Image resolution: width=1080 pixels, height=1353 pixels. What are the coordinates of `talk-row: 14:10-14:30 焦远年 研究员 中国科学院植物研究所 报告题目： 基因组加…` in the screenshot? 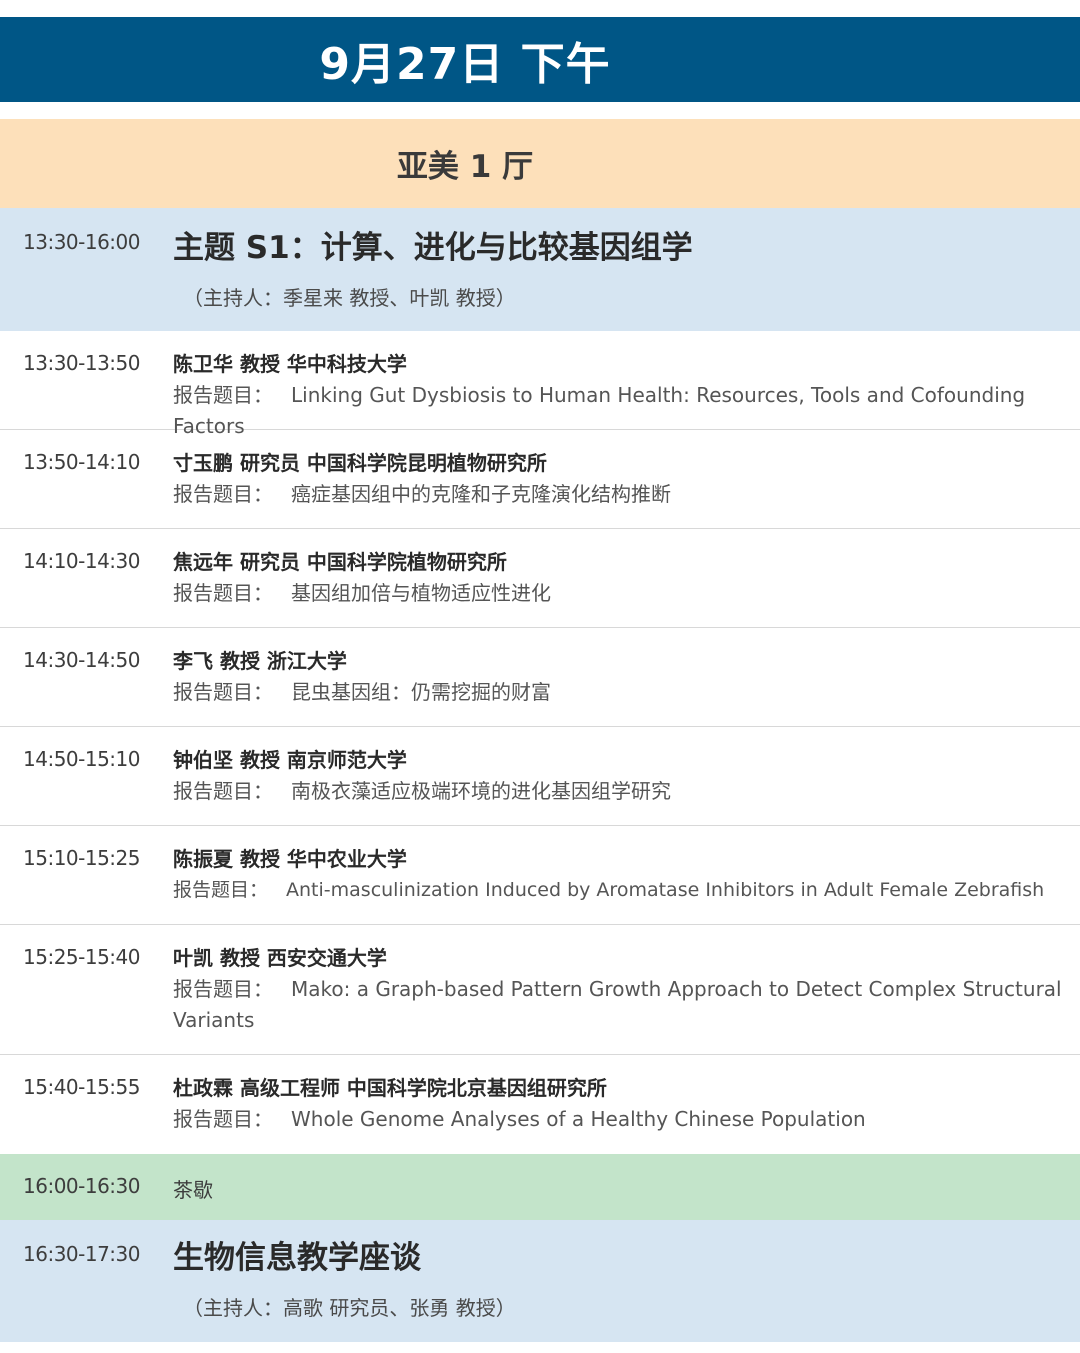 It's located at (540, 578).